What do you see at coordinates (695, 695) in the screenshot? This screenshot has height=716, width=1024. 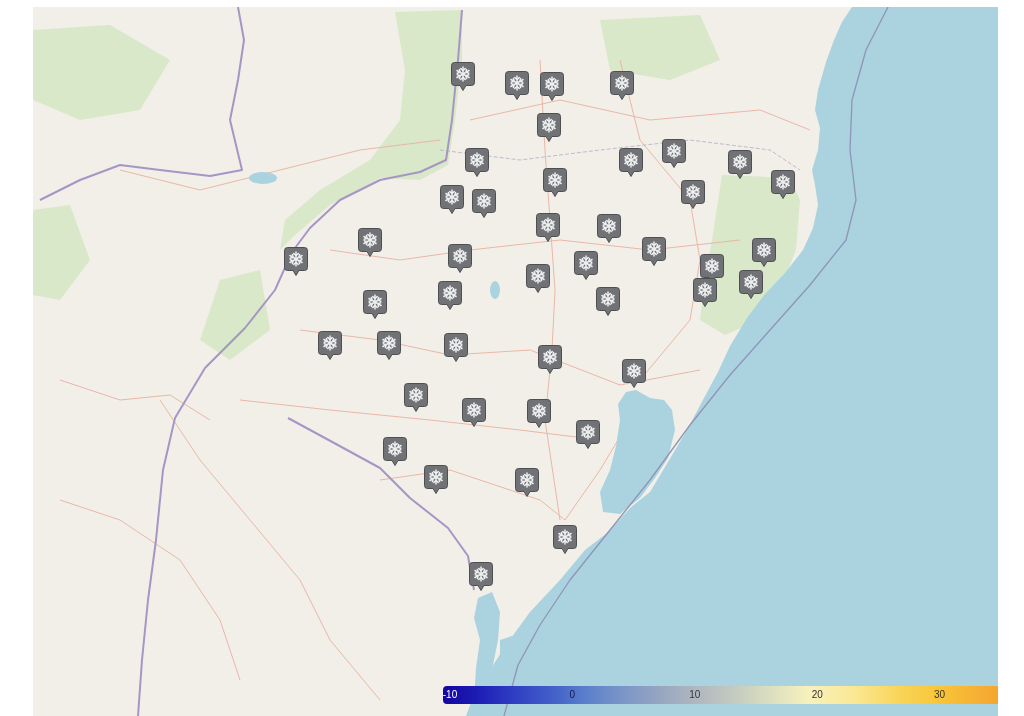 I see `scale-label: 10` at bounding box center [695, 695].